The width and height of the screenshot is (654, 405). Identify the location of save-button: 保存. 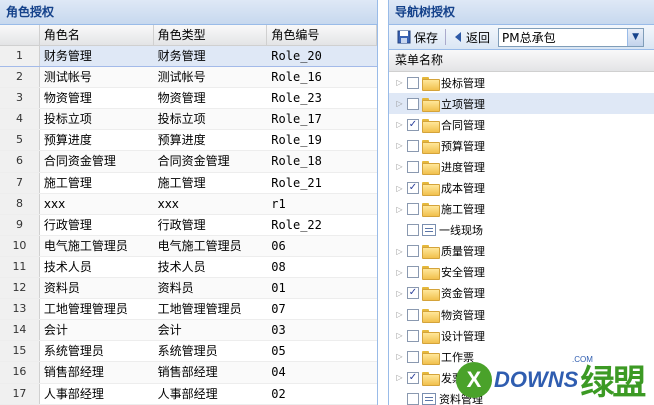
(417, 37).